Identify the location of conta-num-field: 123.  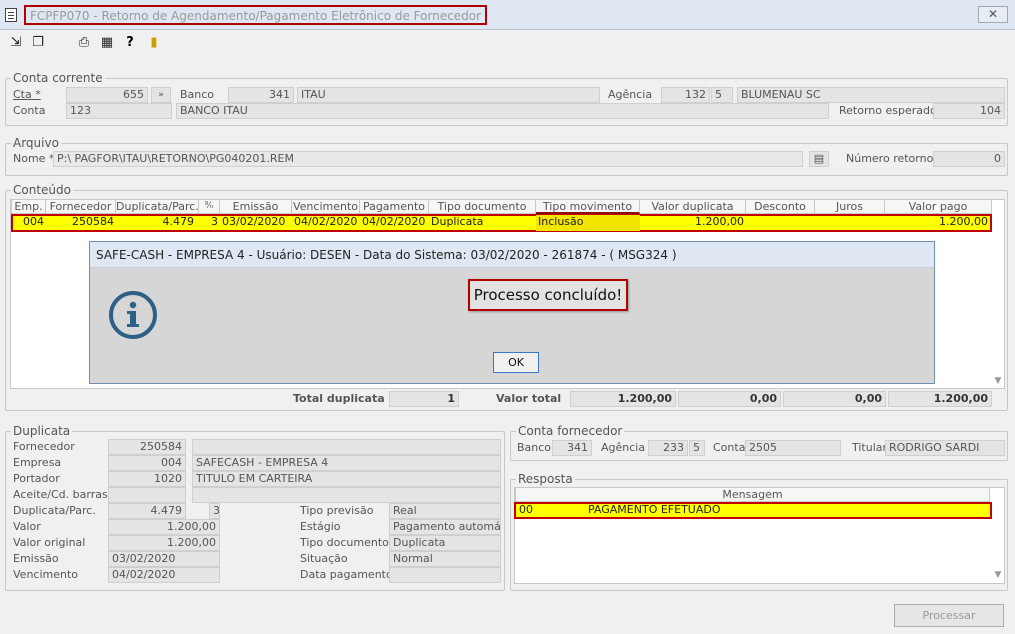
(119, 111).